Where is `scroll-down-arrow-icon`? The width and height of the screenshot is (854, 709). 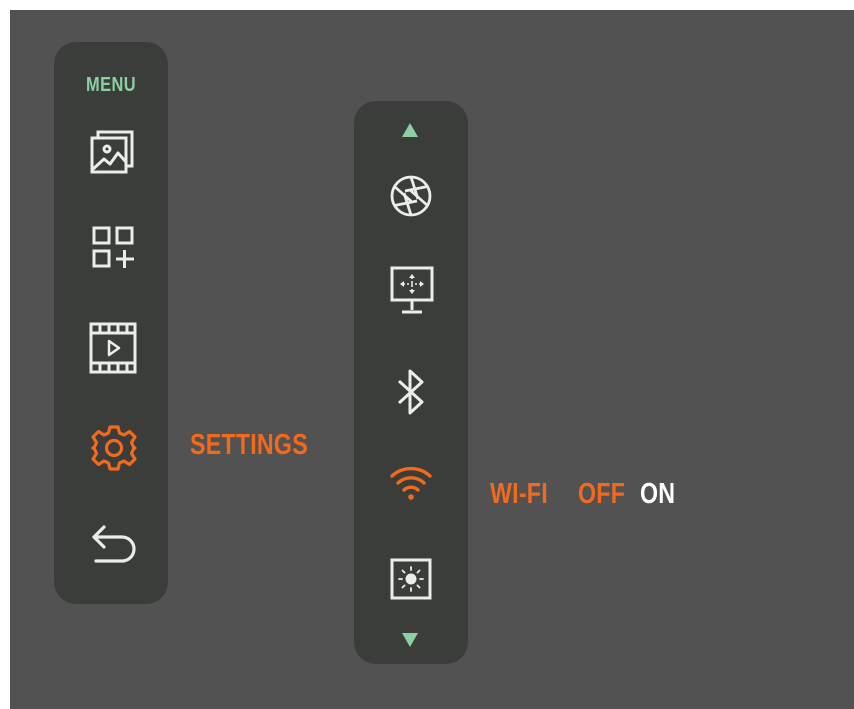
scroll-down-arrow-icon is located at coordinates (410, 640).